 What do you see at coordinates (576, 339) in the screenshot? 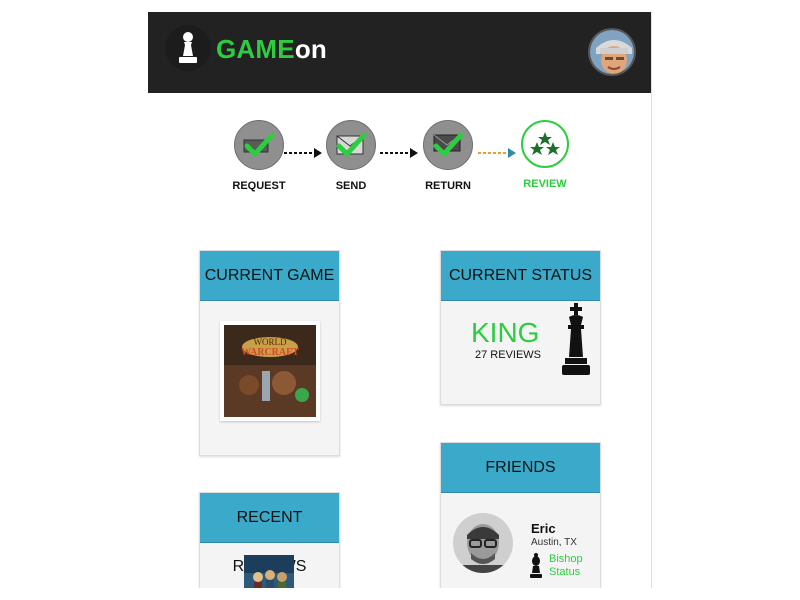
I see `king-piece-icon` at bounding box center [576, 339].